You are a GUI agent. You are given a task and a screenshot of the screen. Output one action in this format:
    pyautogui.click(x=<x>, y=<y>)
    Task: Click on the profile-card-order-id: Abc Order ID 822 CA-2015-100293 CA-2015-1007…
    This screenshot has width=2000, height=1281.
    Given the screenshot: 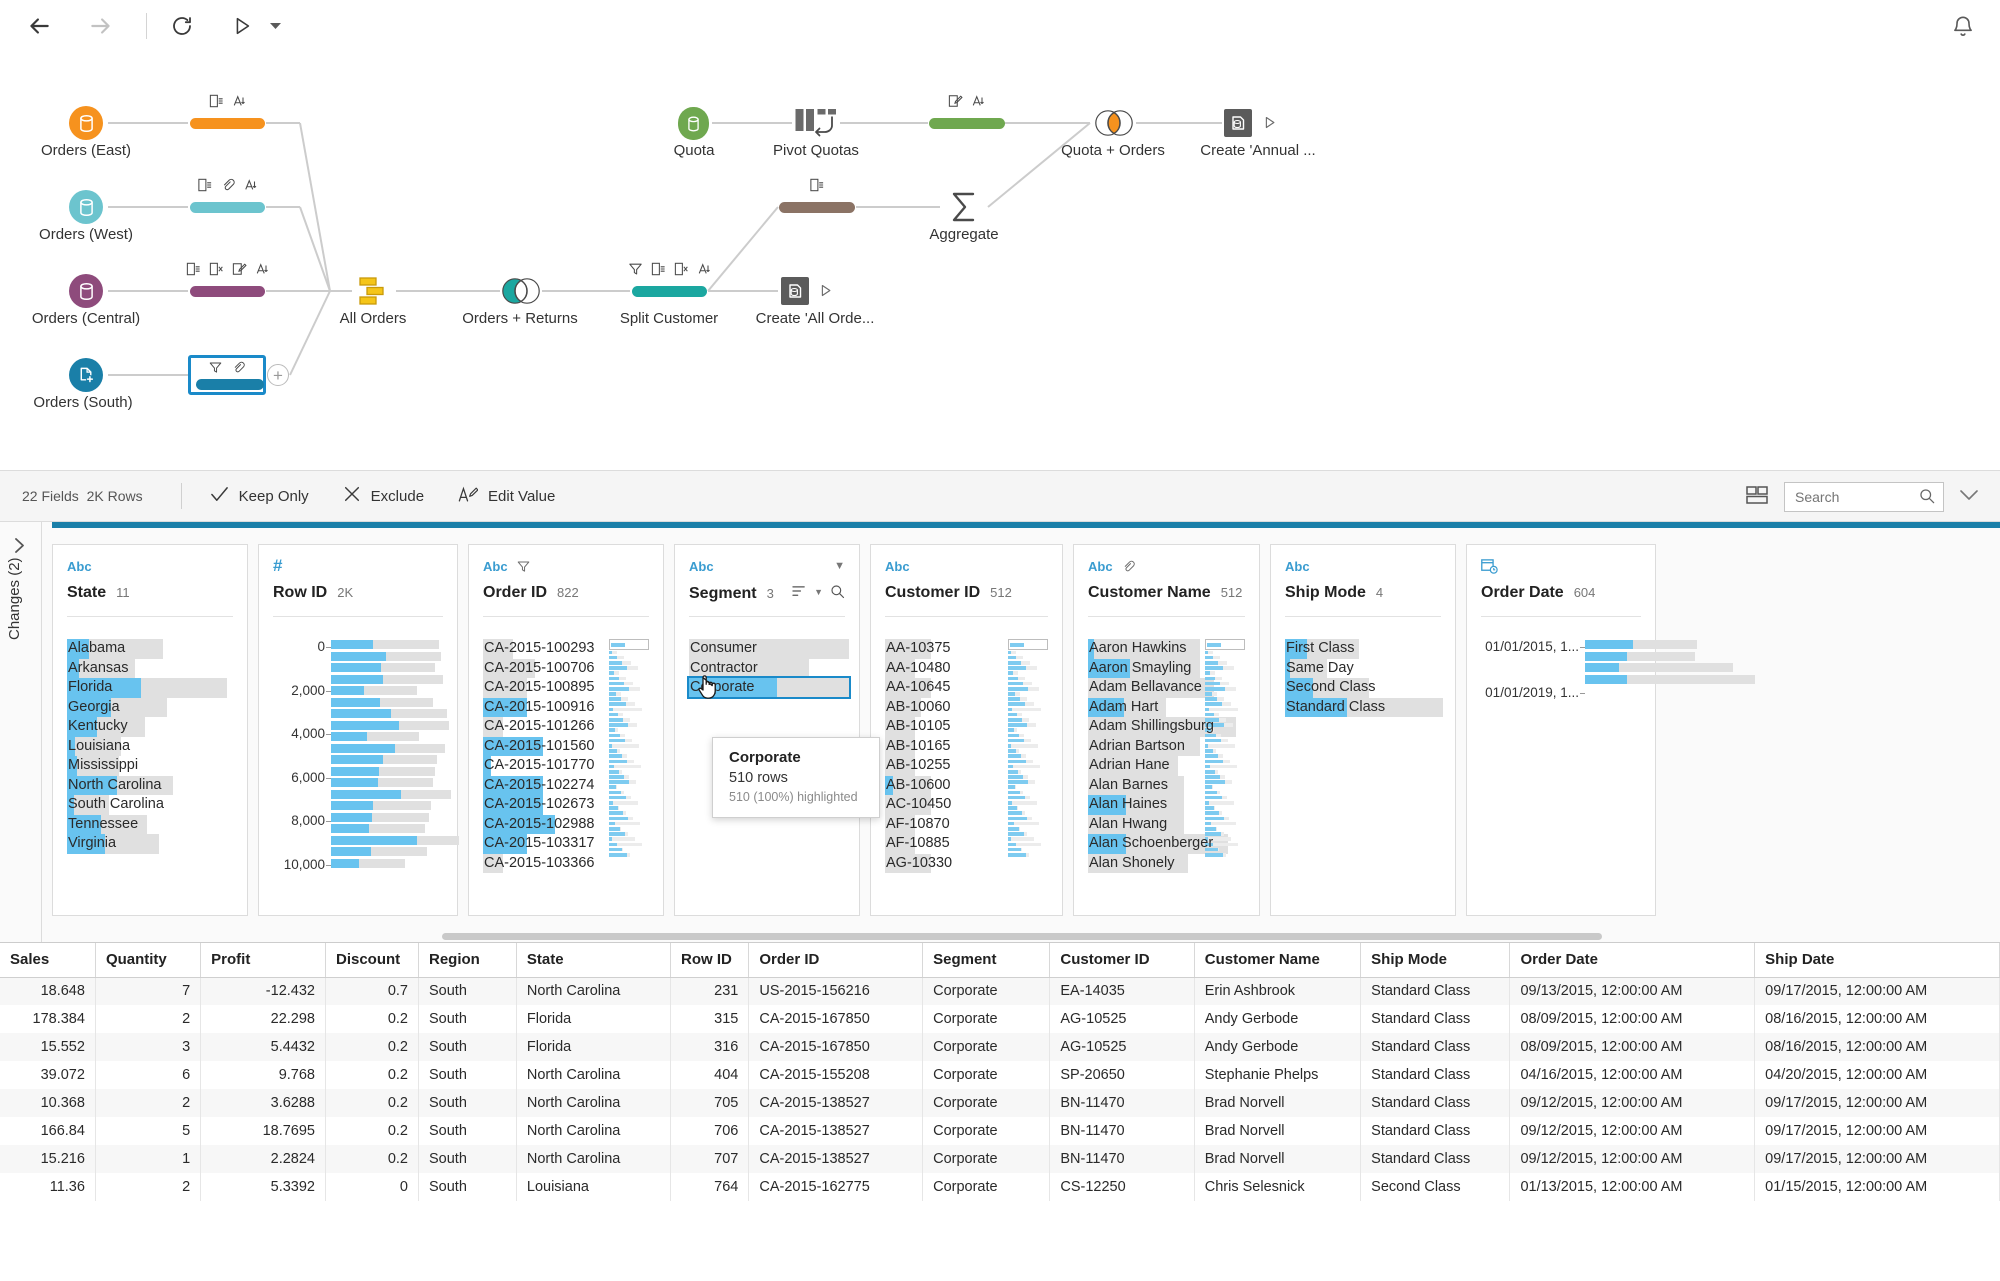 What is the action you would take?
    pyautogui.click(x=566, y=730)
    